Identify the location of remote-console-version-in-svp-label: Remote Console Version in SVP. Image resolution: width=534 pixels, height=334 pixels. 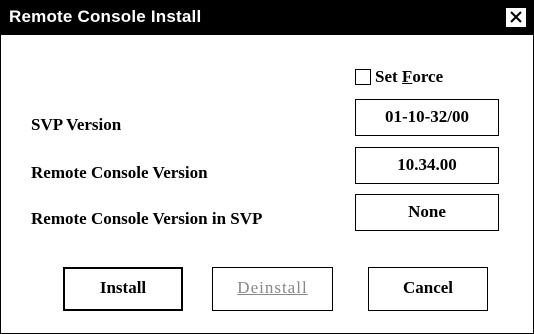
(147, 218).